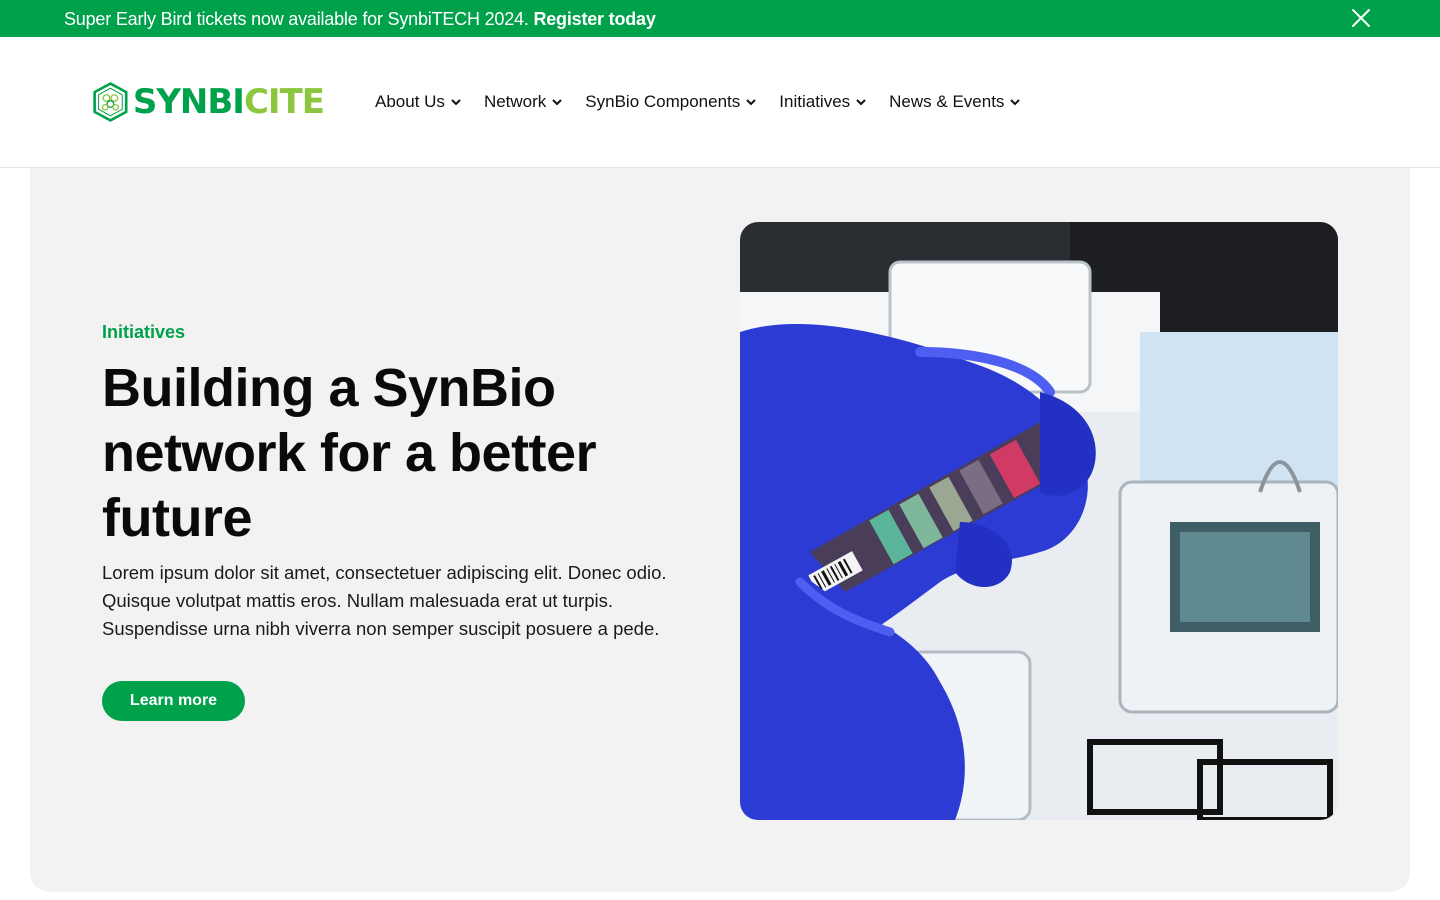 The image size is (1440, 900). I want to click on hero-eyebrow: Initiatives, so click(144, 332).